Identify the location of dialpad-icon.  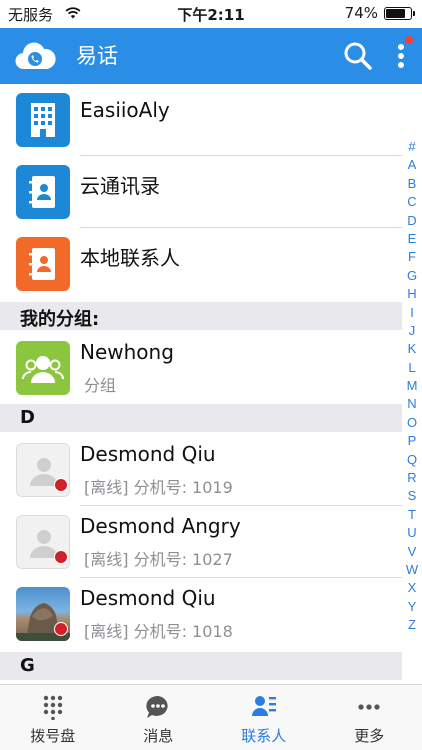
(52, 707).